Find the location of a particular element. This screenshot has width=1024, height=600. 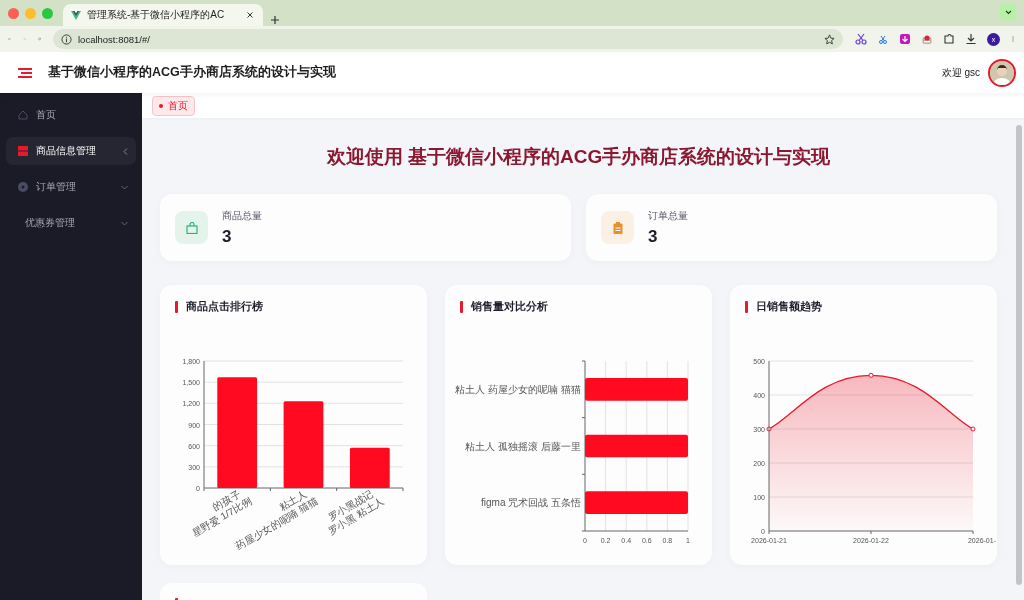

welcome-text: 欢迎 gsc is located at coordinates (960, 72).